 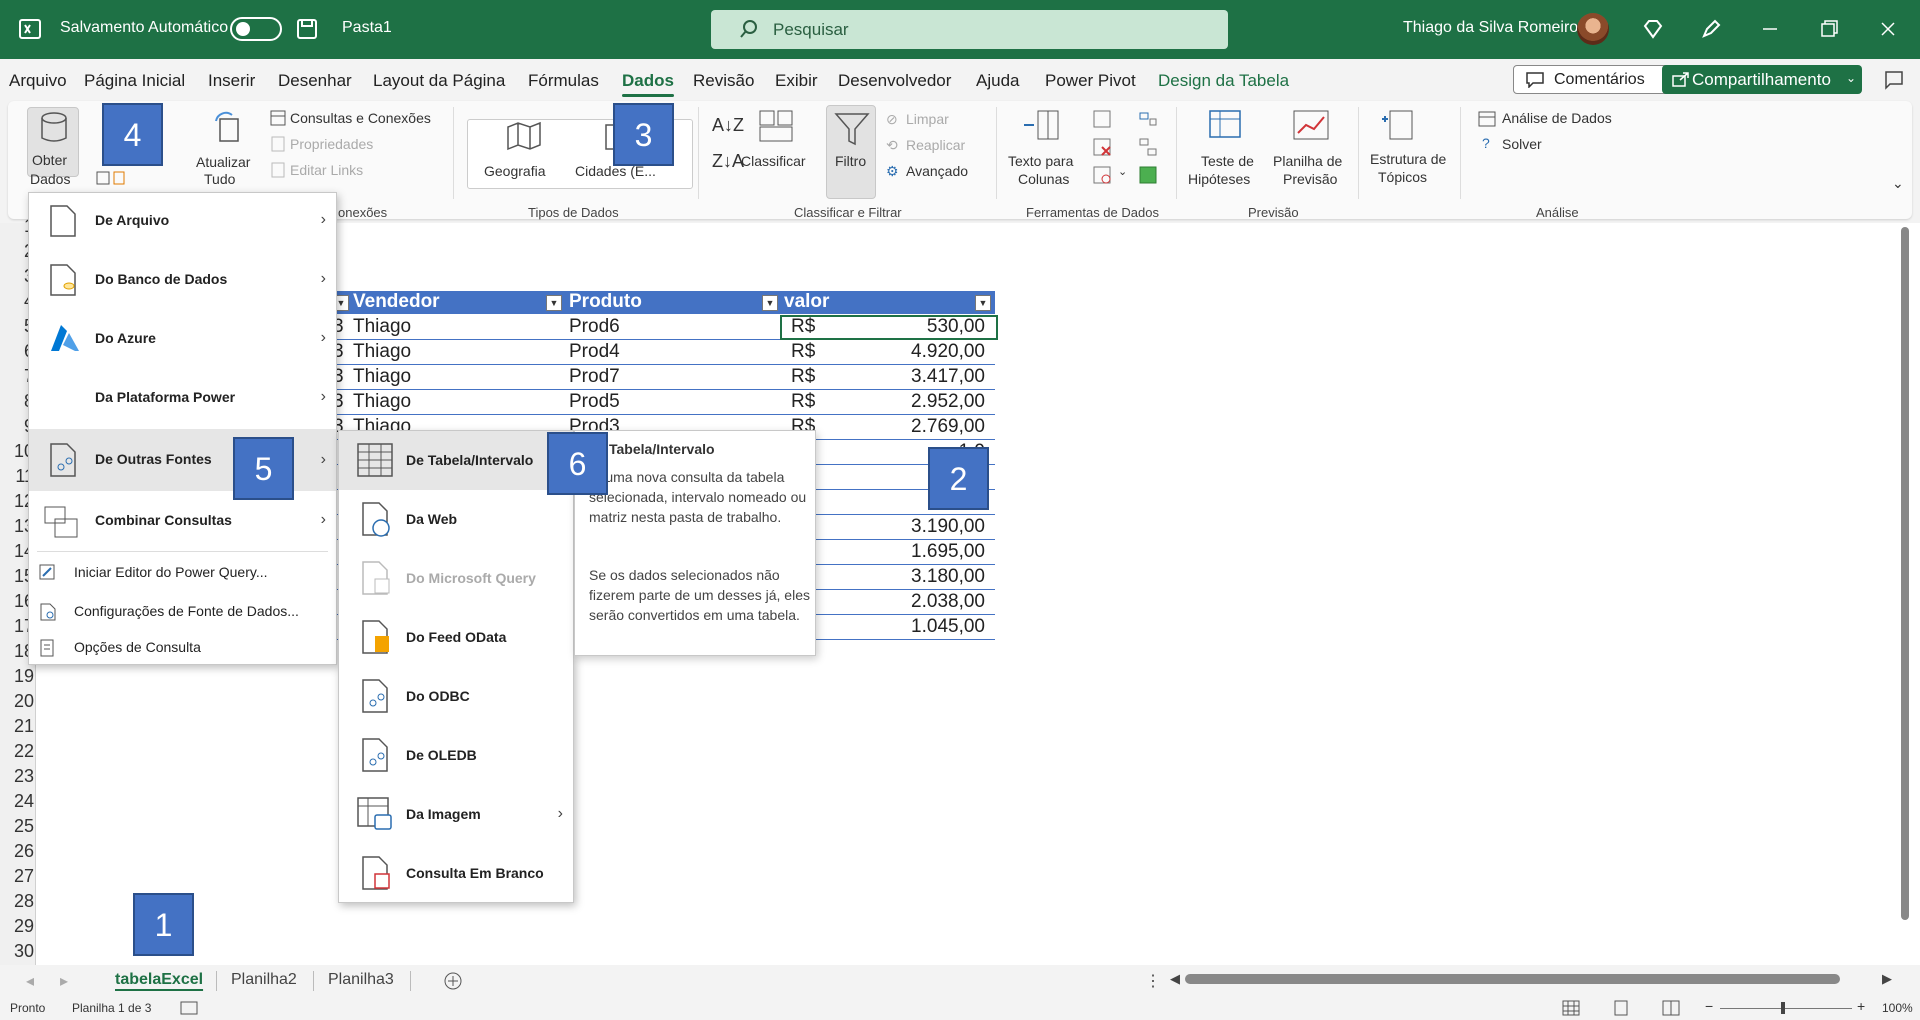 I want to click on horizontal-scrollbar, so click(x=1512, y=979).